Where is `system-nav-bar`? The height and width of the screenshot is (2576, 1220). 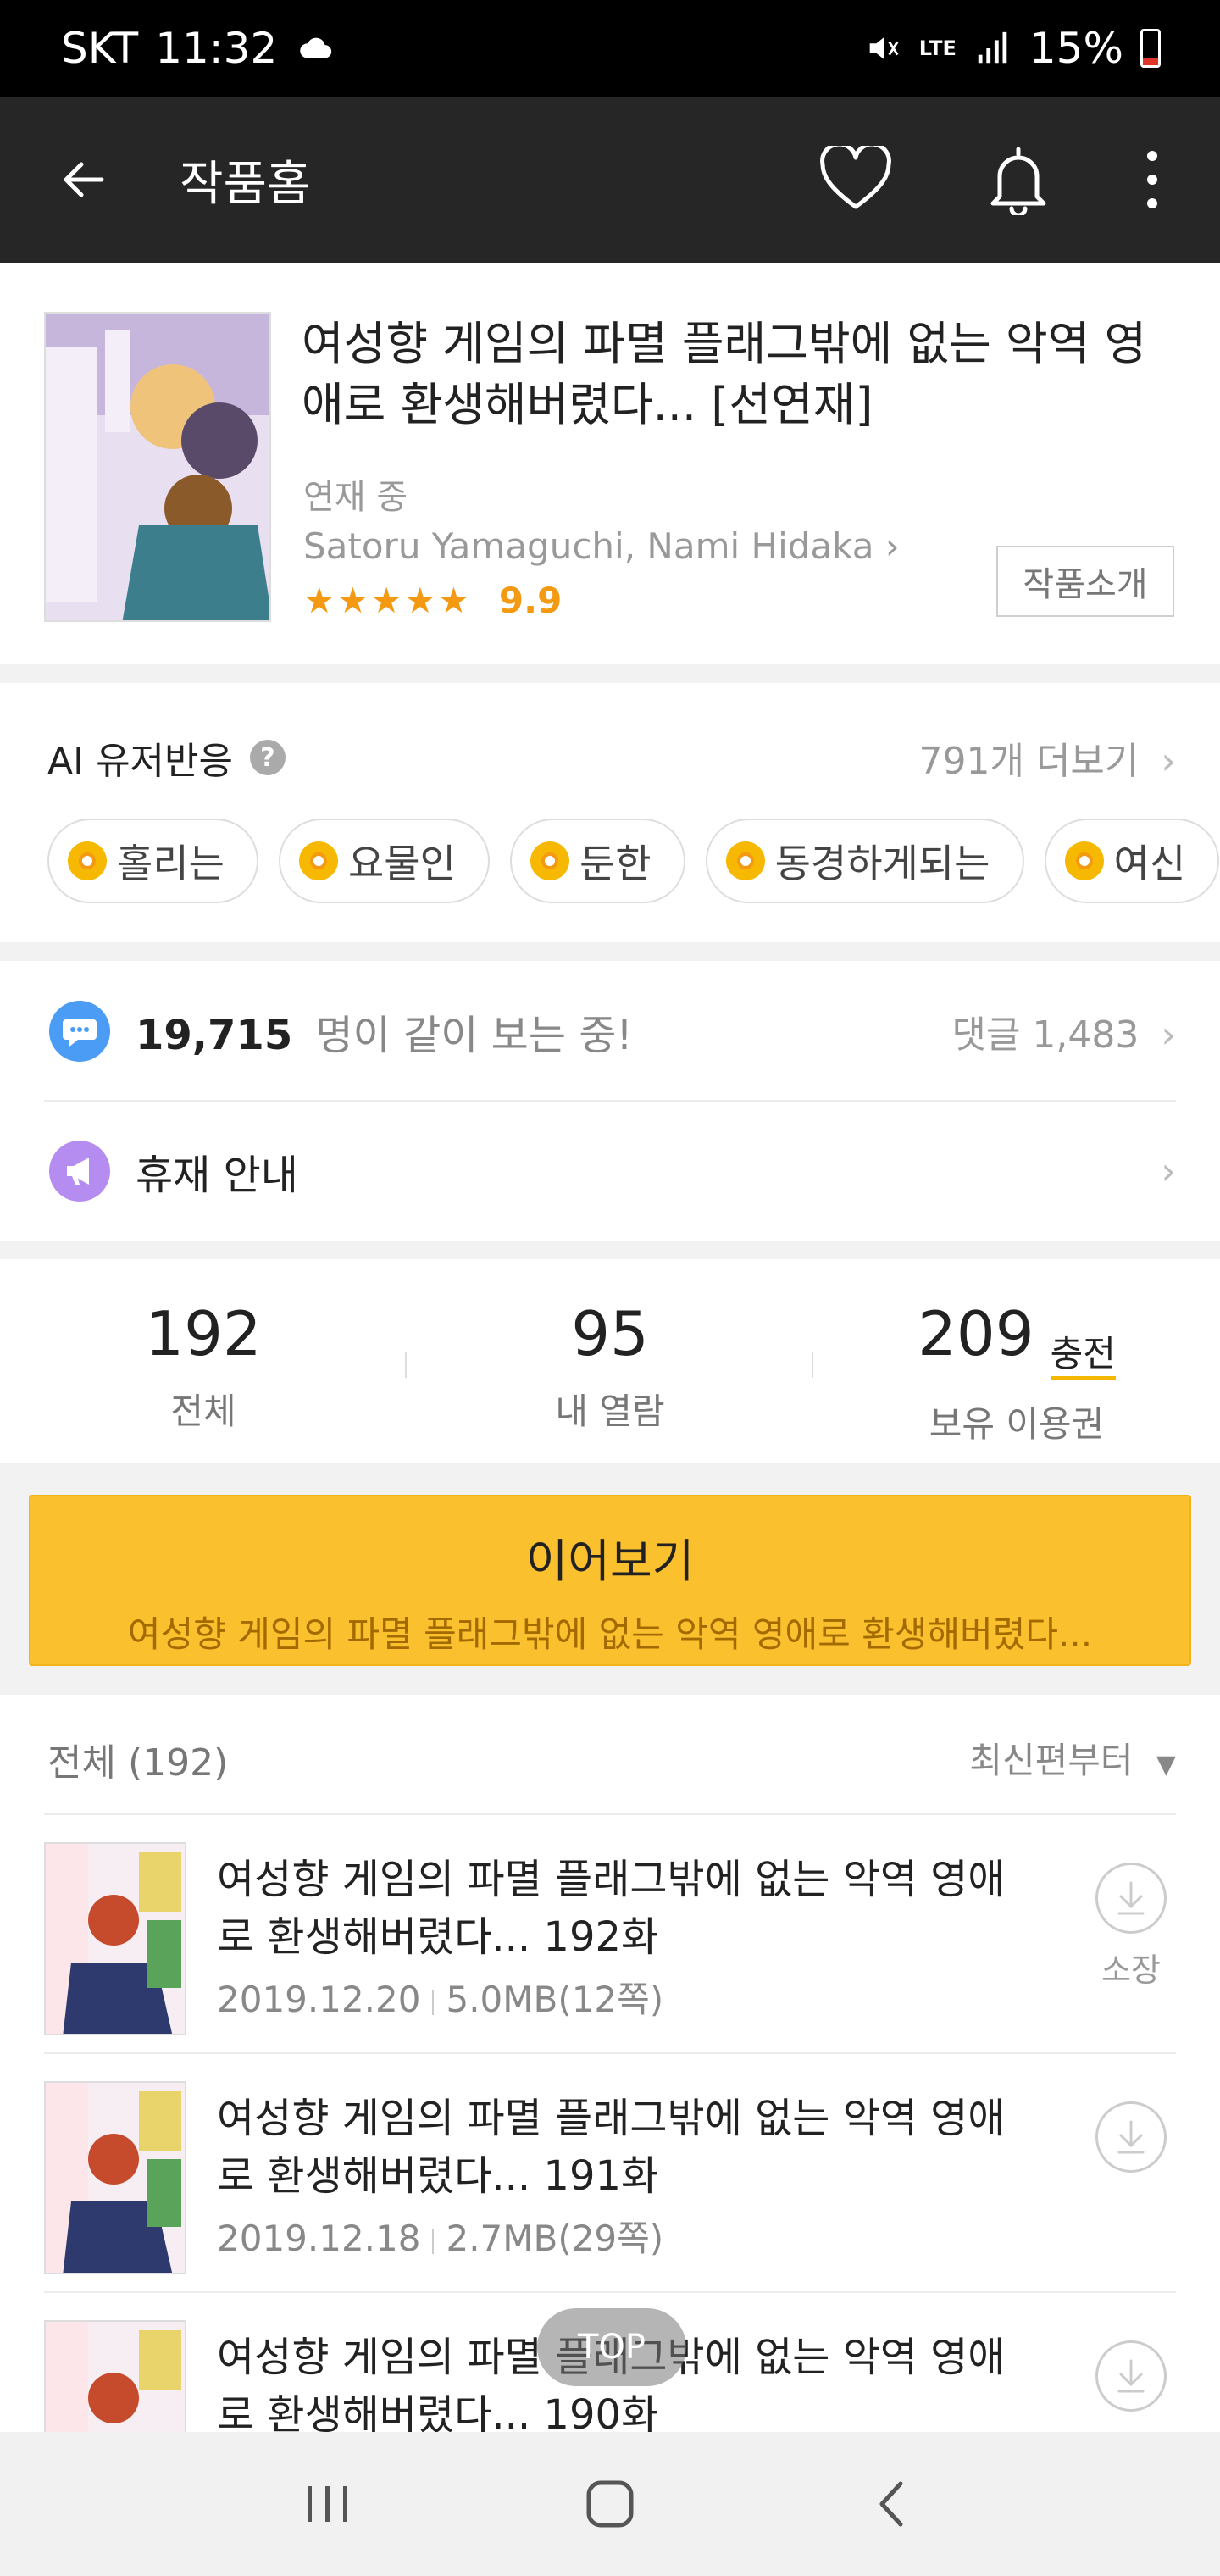
system-nav-bar is located at coordinates (610, 2504).